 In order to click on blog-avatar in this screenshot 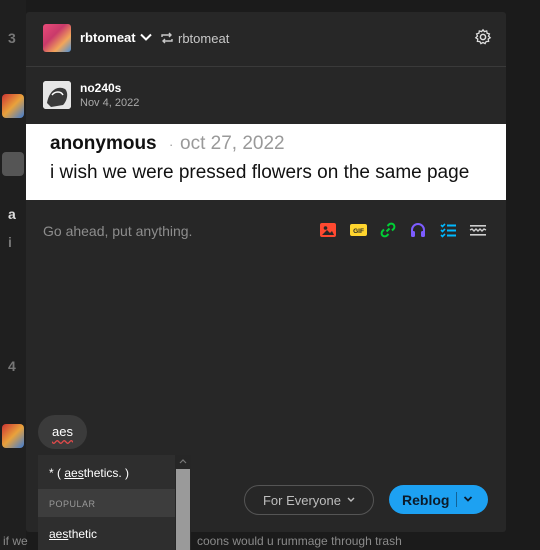, I will do `click(57, 38)`.